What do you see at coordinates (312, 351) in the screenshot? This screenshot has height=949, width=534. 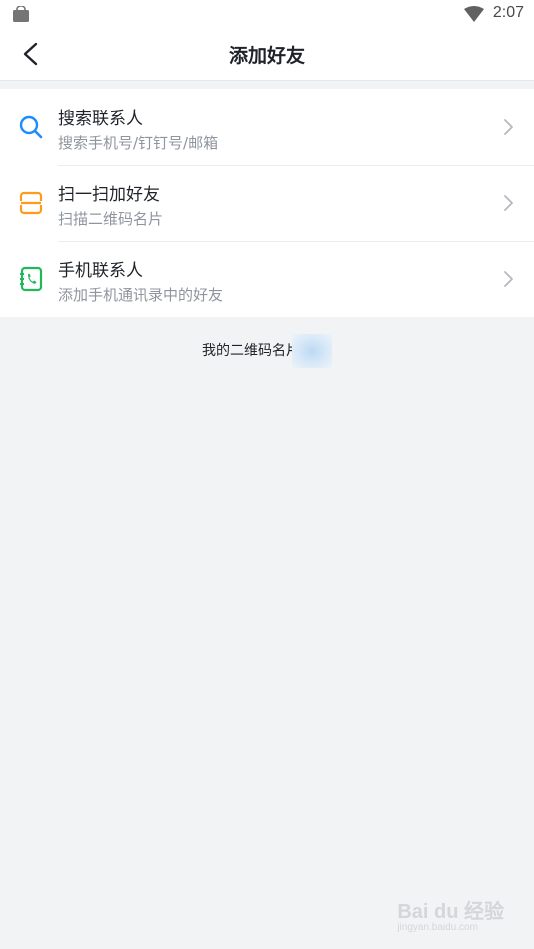 I see `qr-thumbnail-blur` at bounding box center [312, 351].